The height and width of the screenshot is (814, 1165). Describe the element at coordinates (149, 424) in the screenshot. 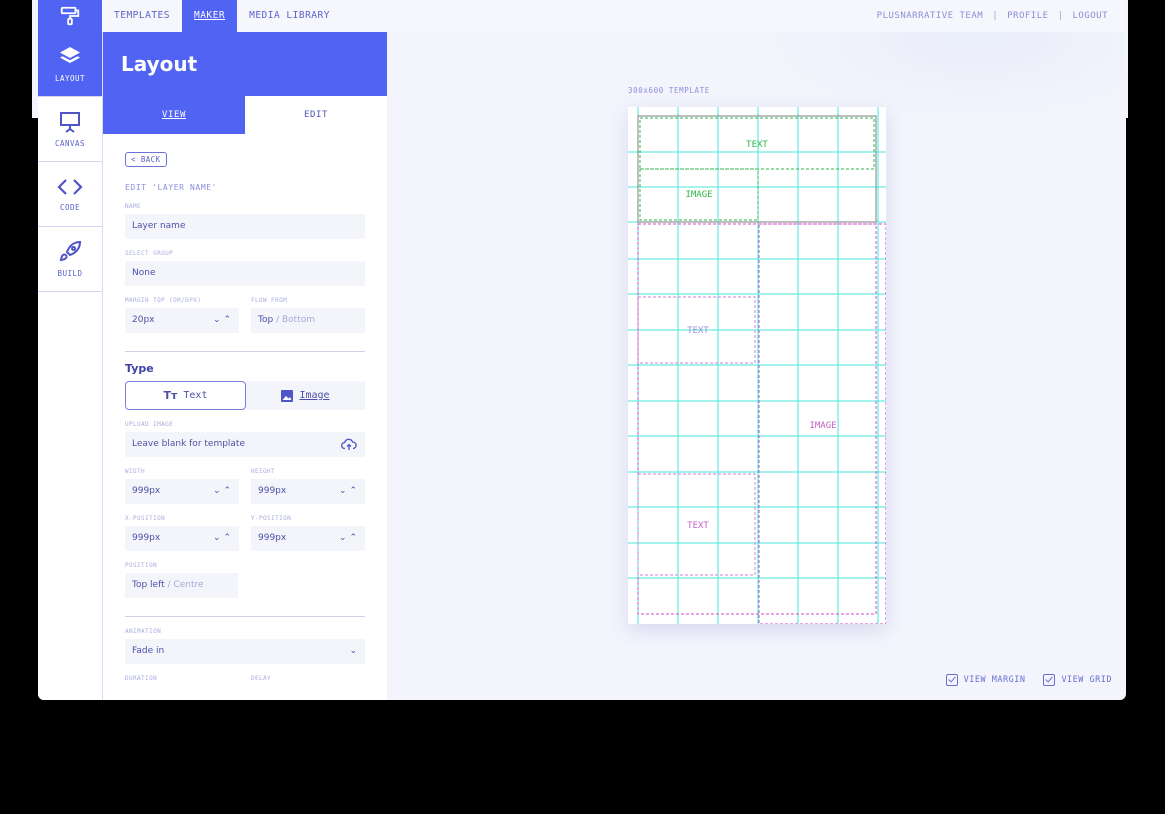

I see `upload-label: UPLOAD IMAGE` at that location.